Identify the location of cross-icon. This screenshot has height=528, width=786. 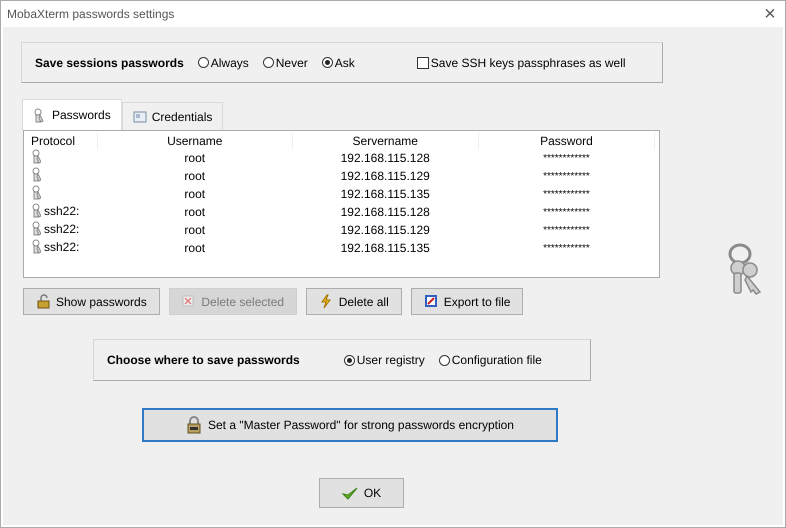
(188, 301).